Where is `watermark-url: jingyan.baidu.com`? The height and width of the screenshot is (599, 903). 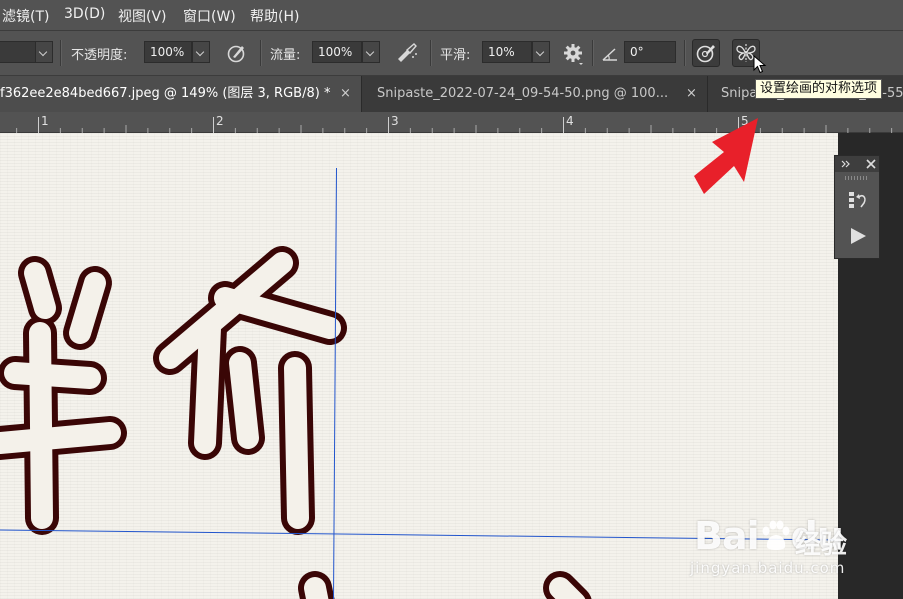 watermark-url: jingyan.baidu.com is located at coordinates (768, 568).